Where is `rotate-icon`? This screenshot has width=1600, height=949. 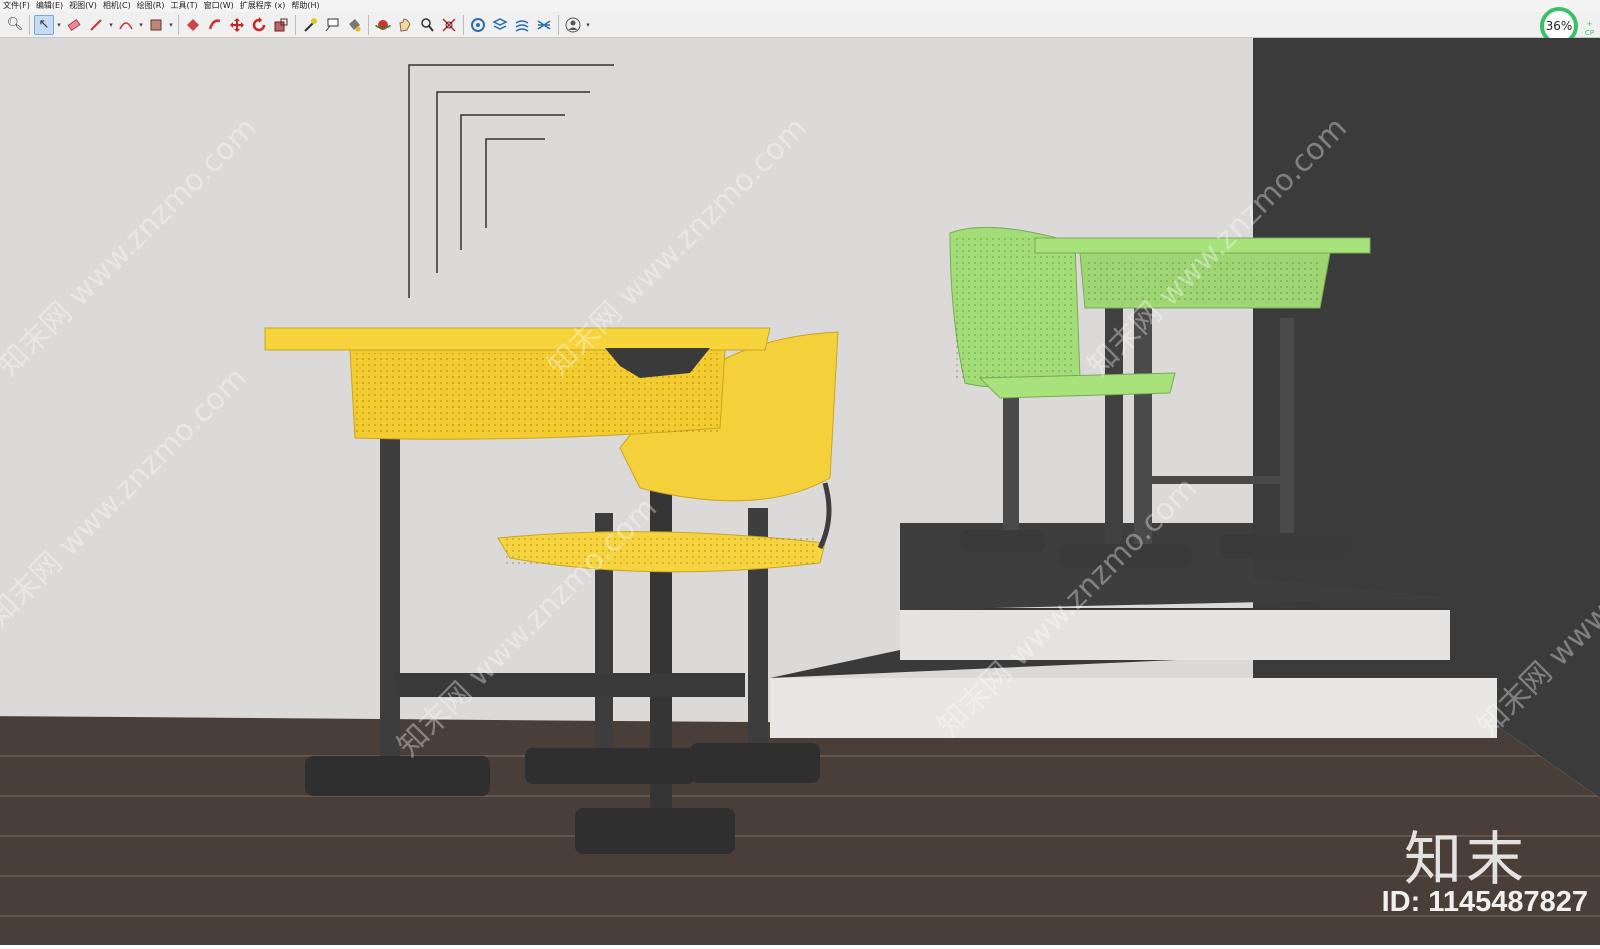
rotate-icon is located at coordinates (259, 25).